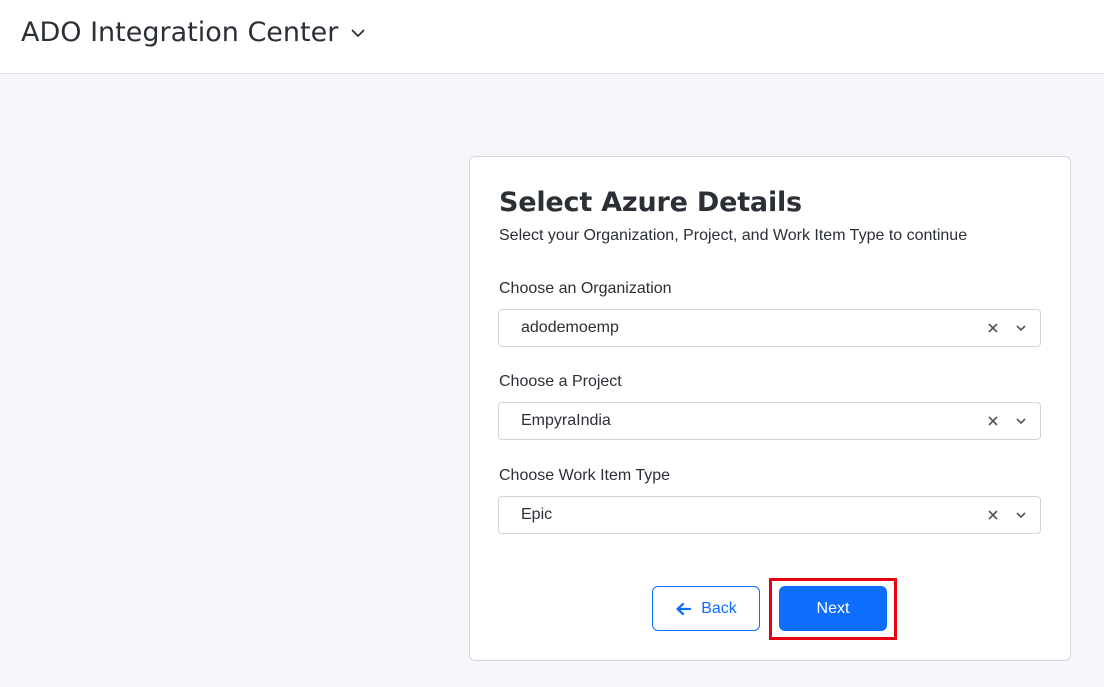 This screenshot has width=1104, height=687. What do you see at coordinates (585, 288) in the screenshot?
I see `organization-label: Choose an Organization` at bounding box center [585, 288].